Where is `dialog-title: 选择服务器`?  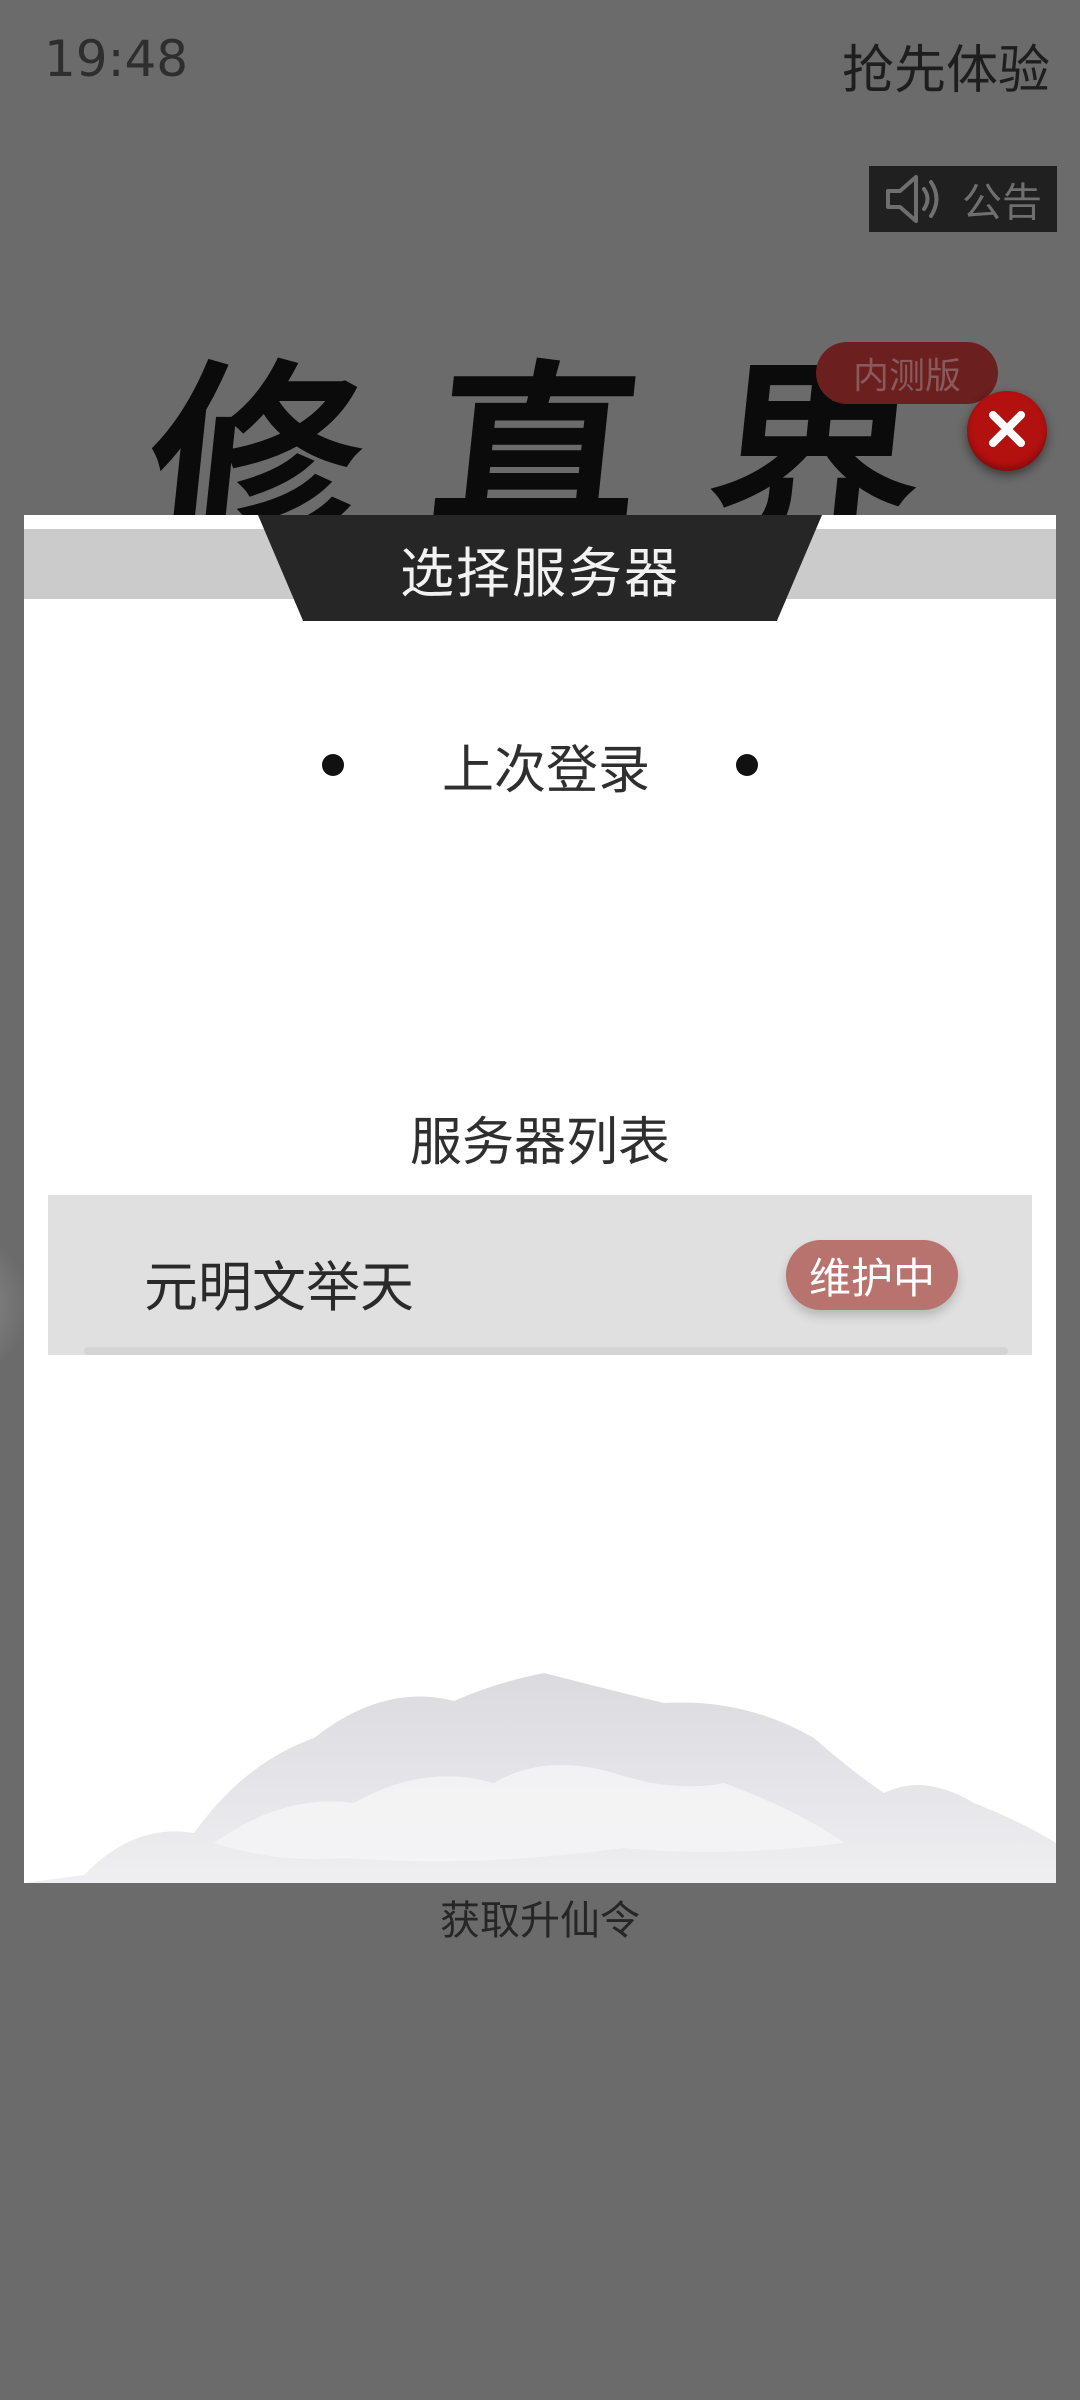
dialog-title: 选择服务器 is located at coordinates (540, 573).